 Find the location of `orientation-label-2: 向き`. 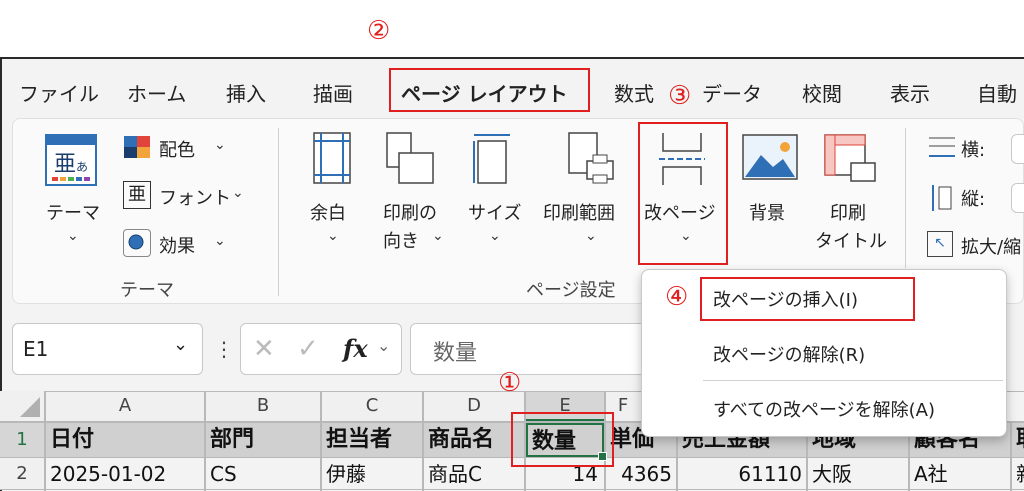

orientation-label-2: 向き is located at coordinates (401, 240).